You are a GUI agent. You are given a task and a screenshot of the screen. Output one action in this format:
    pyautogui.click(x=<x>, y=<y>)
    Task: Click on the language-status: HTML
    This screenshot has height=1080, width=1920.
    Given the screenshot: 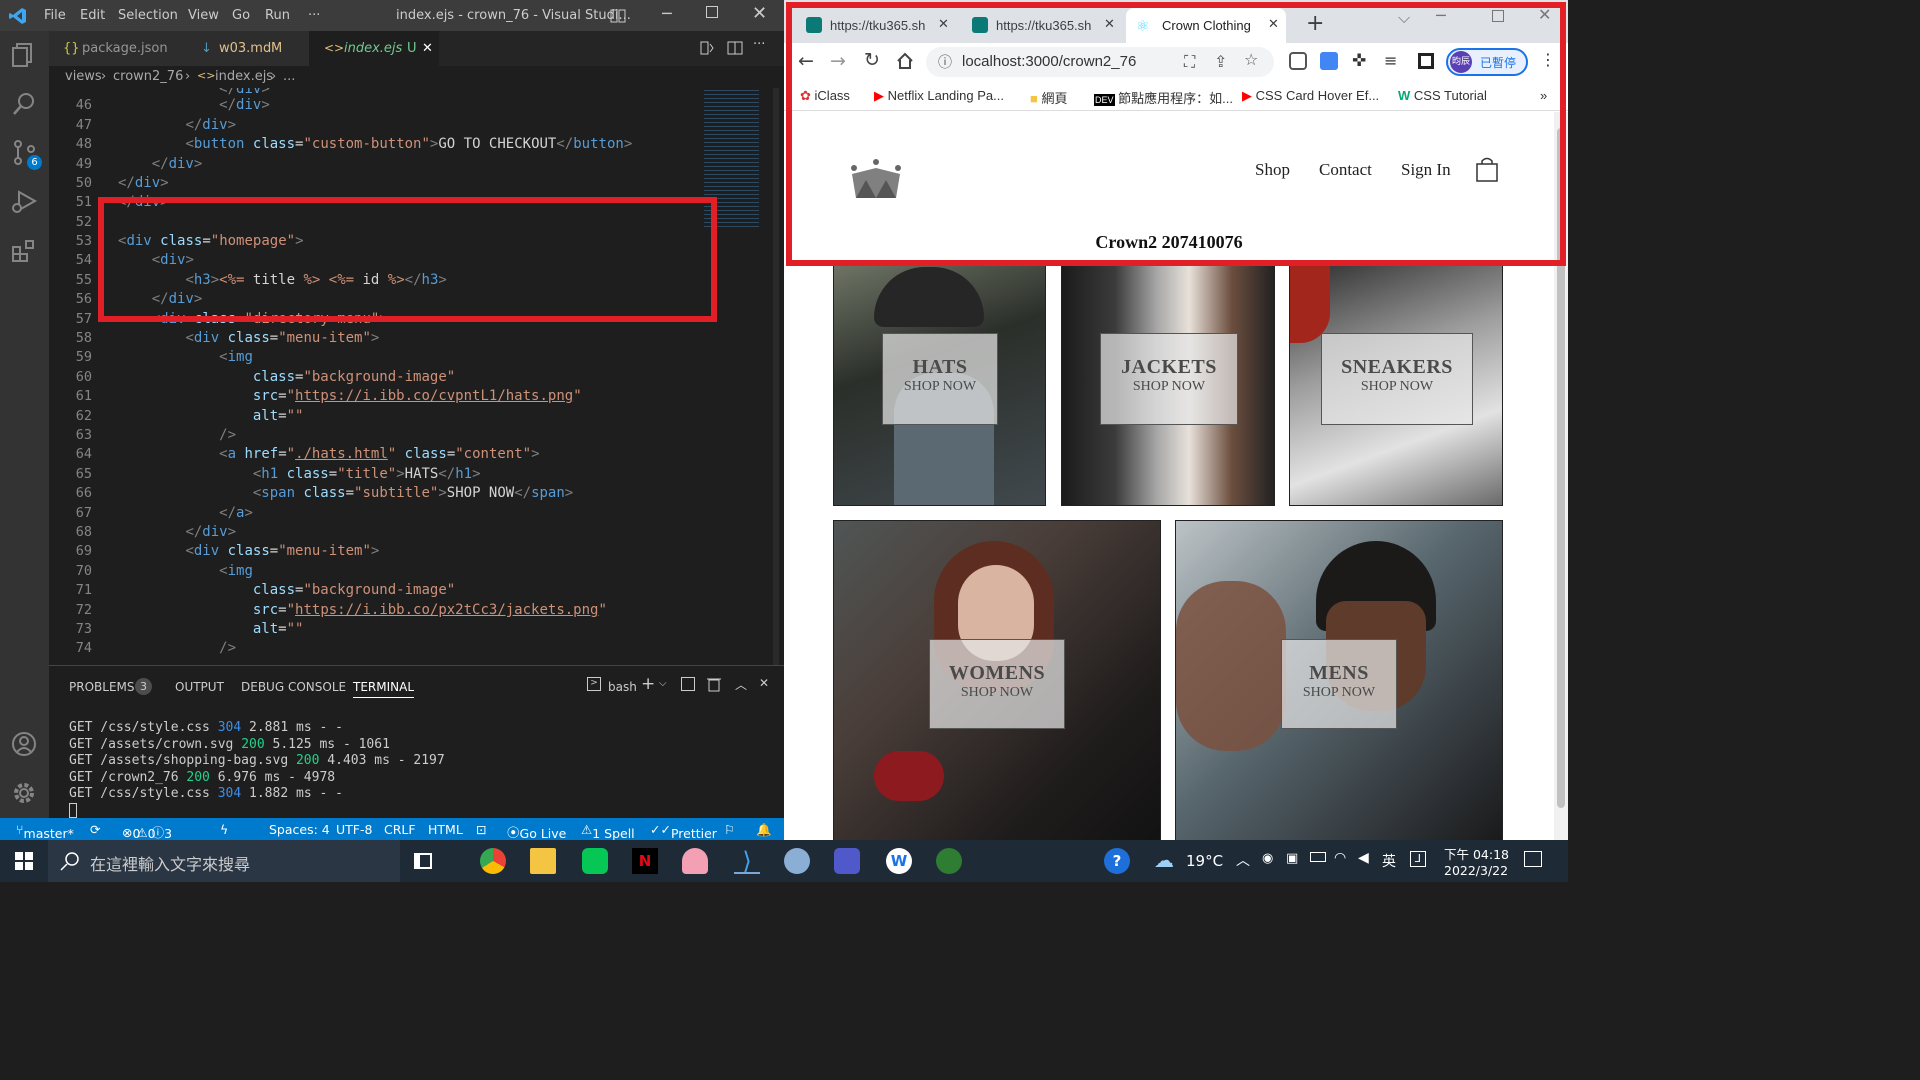 What is the action you would take?
    pyautogui.click(x=445, y=829)
    